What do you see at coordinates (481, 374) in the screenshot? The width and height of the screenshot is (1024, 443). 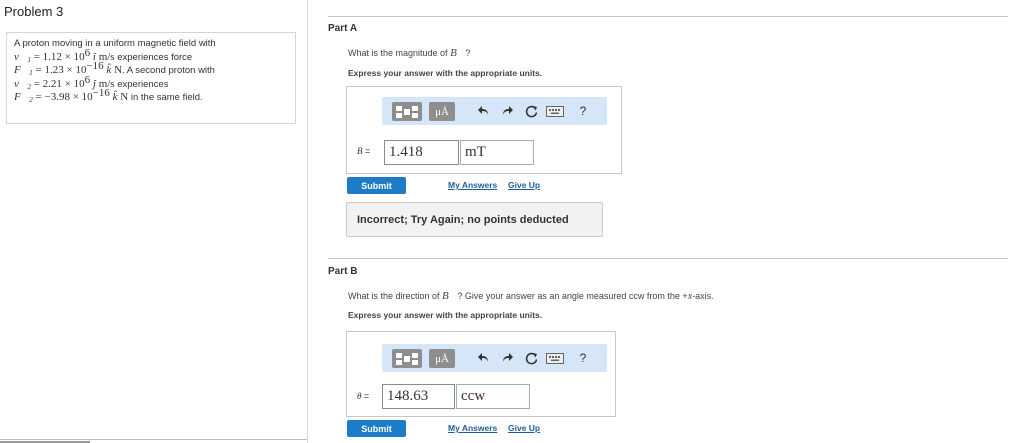 I see `part-b-answer-box: μÅ ? θ = 148.63 ccw` at bounding box center [481, 374].